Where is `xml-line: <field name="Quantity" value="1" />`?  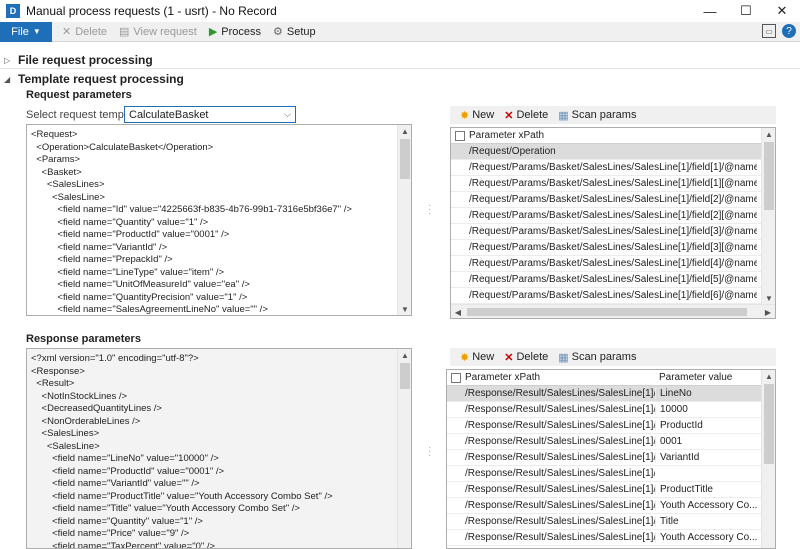
xml-line: <field name="Quantity" value="1" /> is located at coordinates (221, 522).